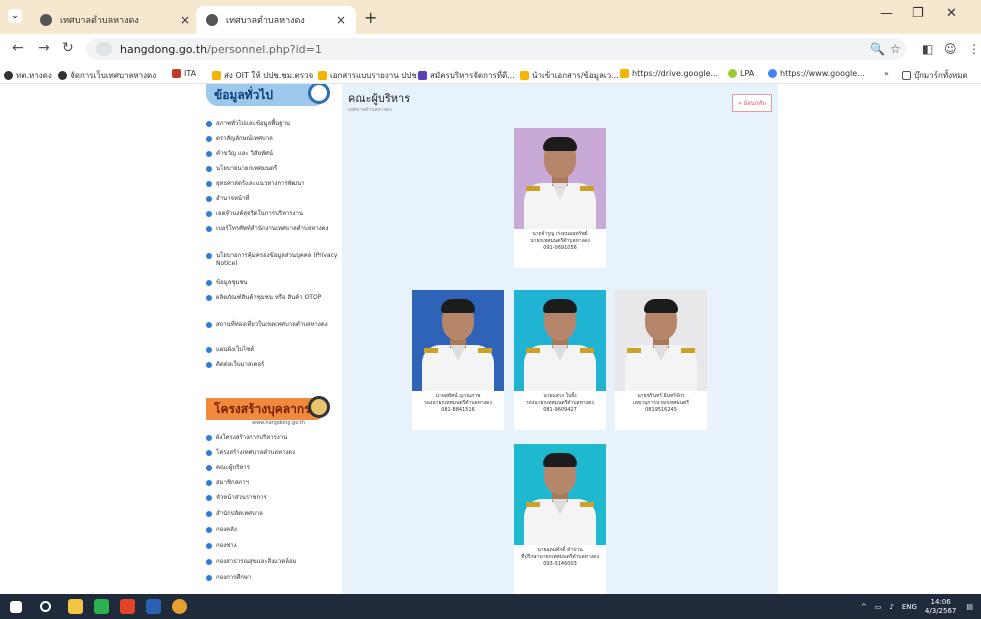  I want to click on new-tab-button: +, so click(370, 17).